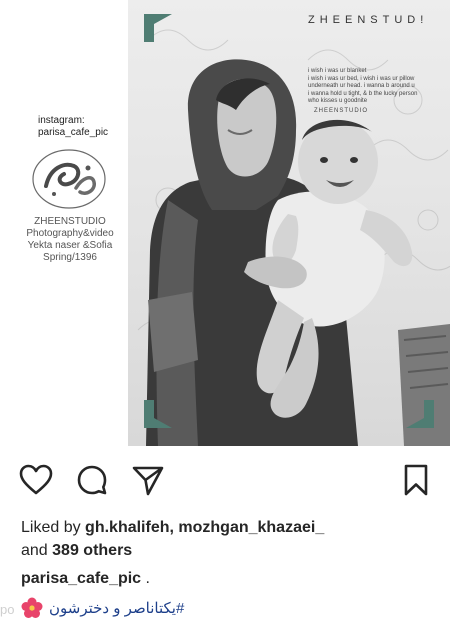 The image size is (450, 626). I want to click on comment-button, so click(92, 480).